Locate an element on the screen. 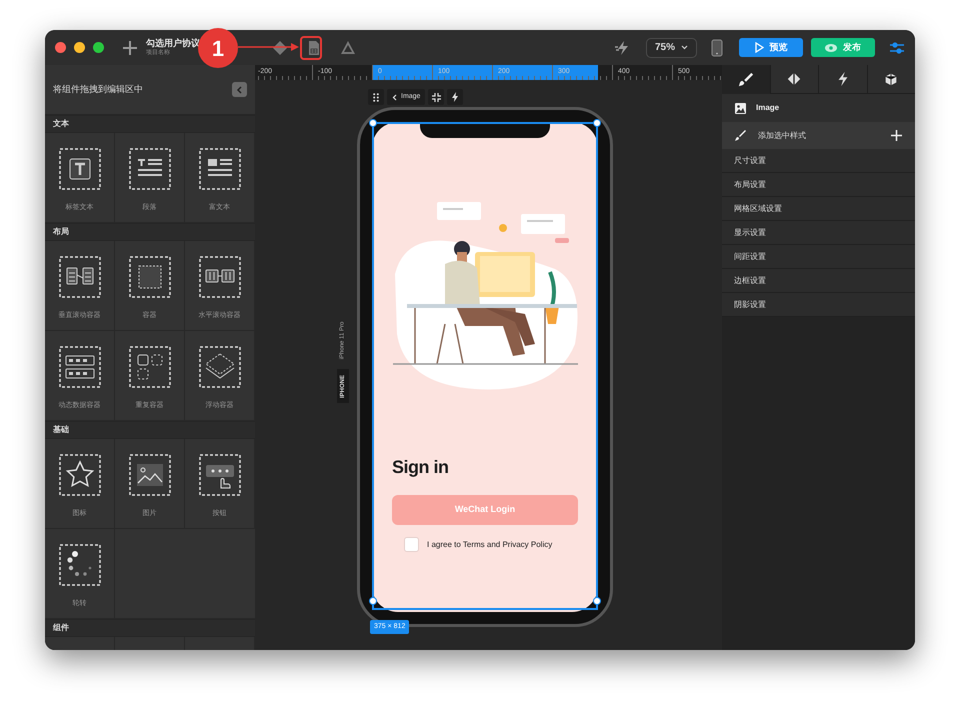  settings-section: 边框设置 is located at coordinates (818, 281).